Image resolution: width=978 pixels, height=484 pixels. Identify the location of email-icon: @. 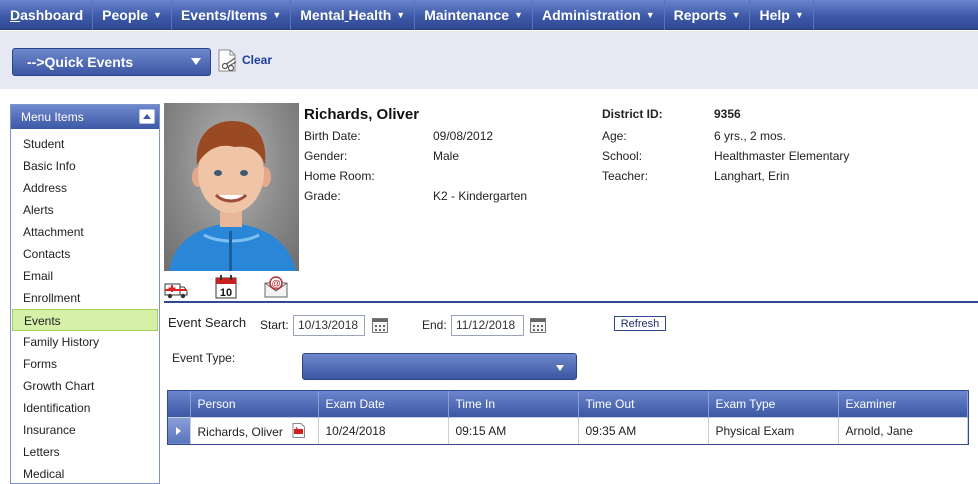
(276, 287).